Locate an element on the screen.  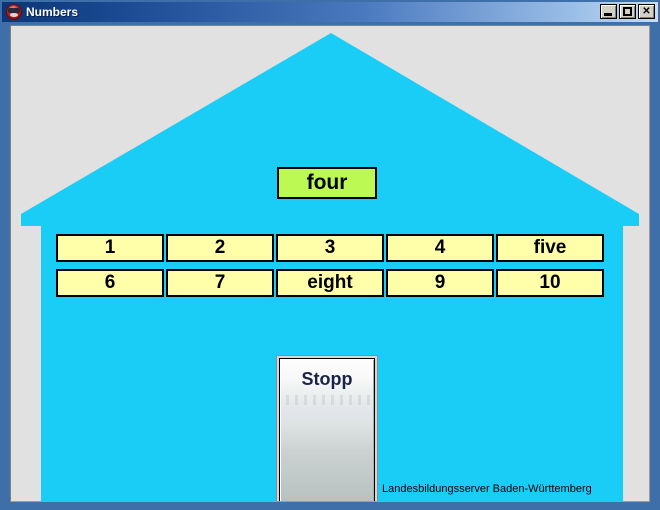
number-button-five: five is located at coordinates (550, 248).